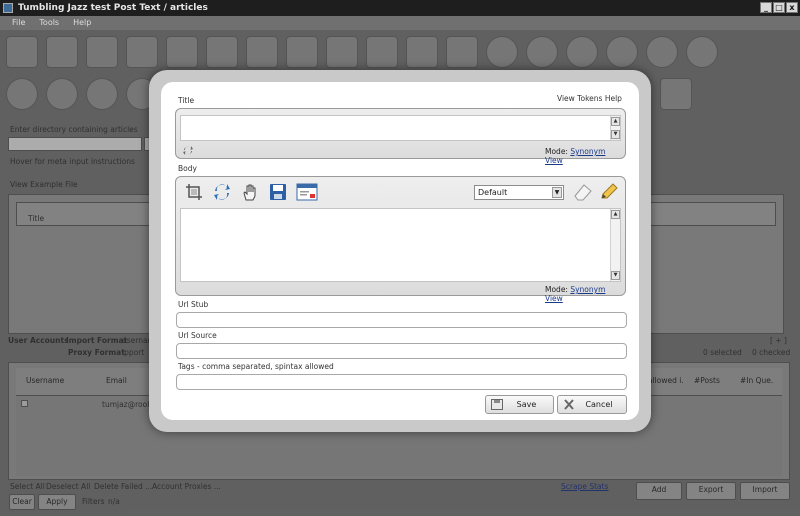  What do you see at coordinates (401, 382) in the screenshot?
I see `tags-input` at bounding box center [401, 382].